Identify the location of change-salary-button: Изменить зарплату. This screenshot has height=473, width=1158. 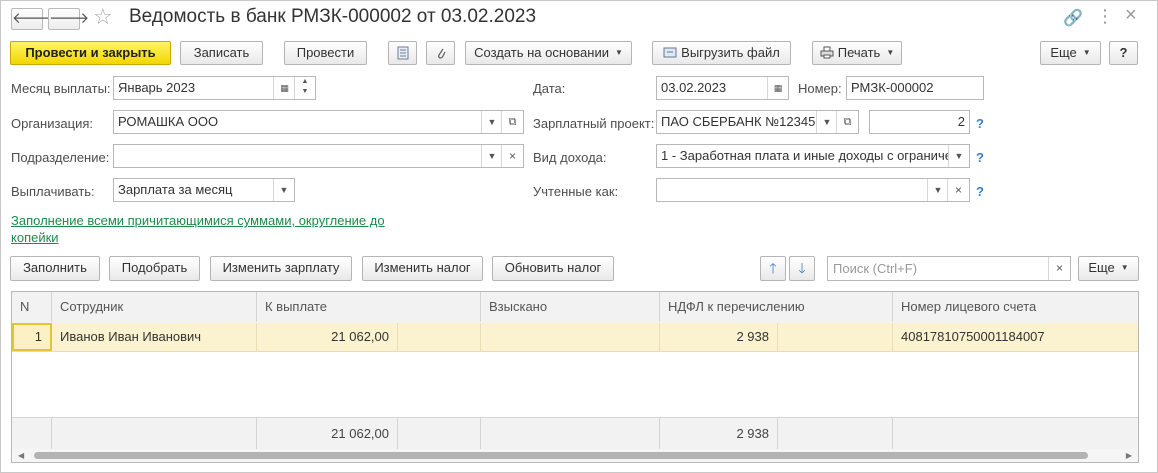
(281, 268).